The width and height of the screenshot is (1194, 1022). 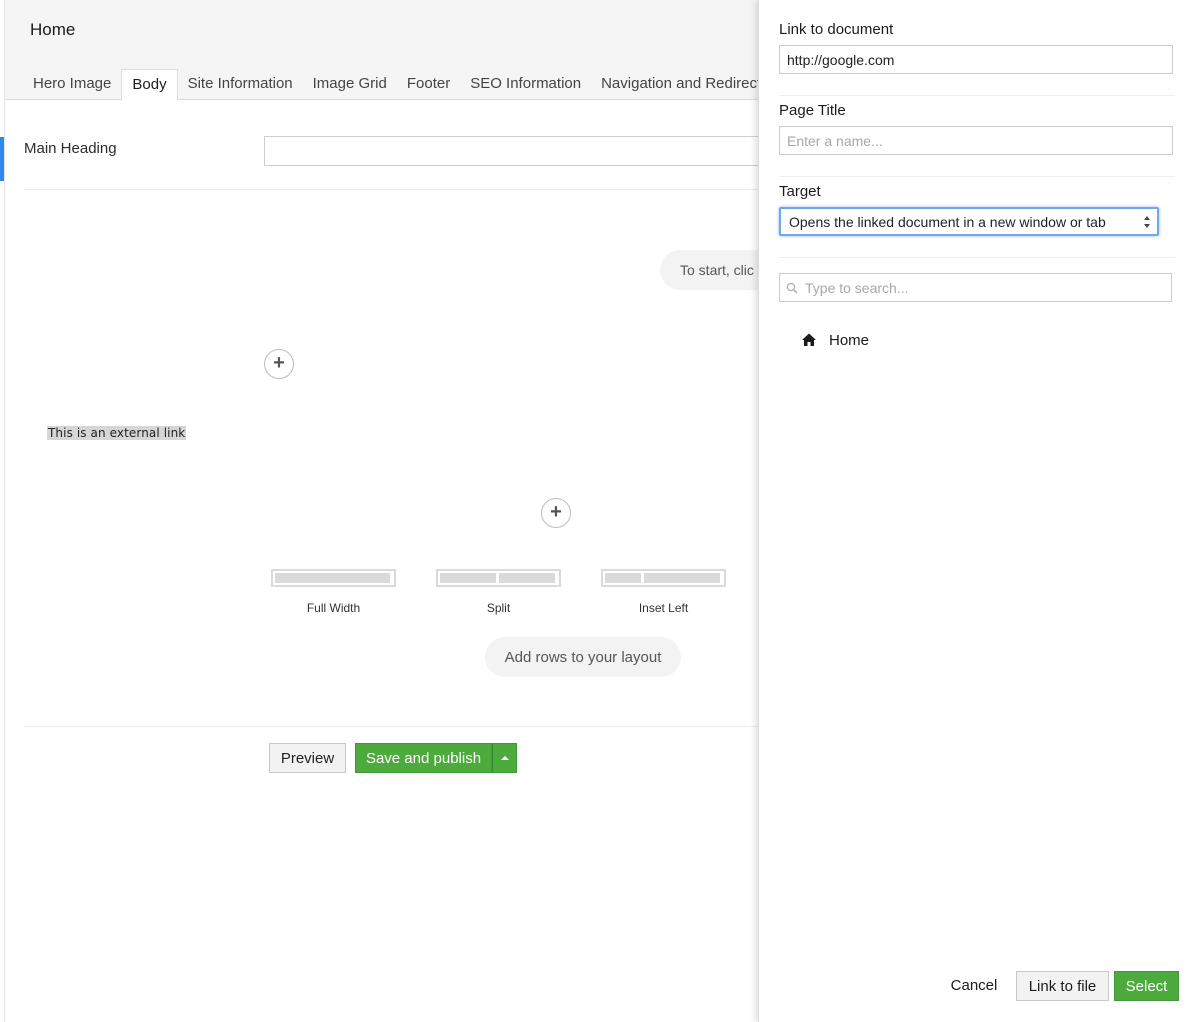 What do you see at coordinates (117, 433) in the screenshot?
I see `external-link-text: This is an external link` at bounding box center [117, 433].